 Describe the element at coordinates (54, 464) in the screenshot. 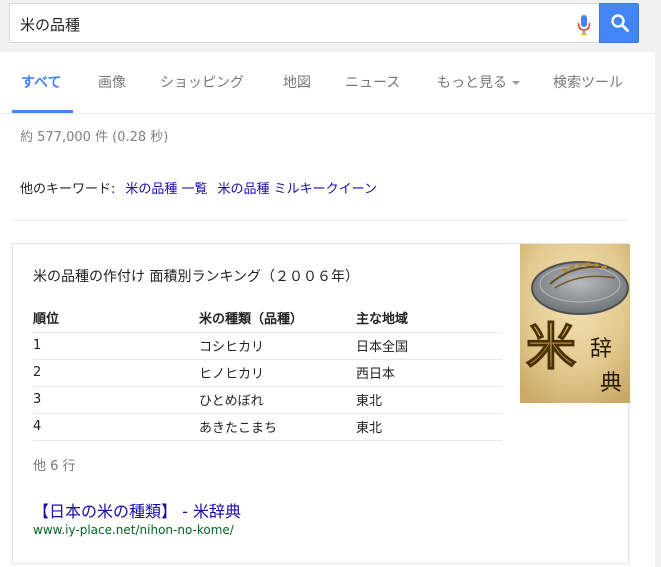

I see `more-rows-link: 他 6 行` at that location.